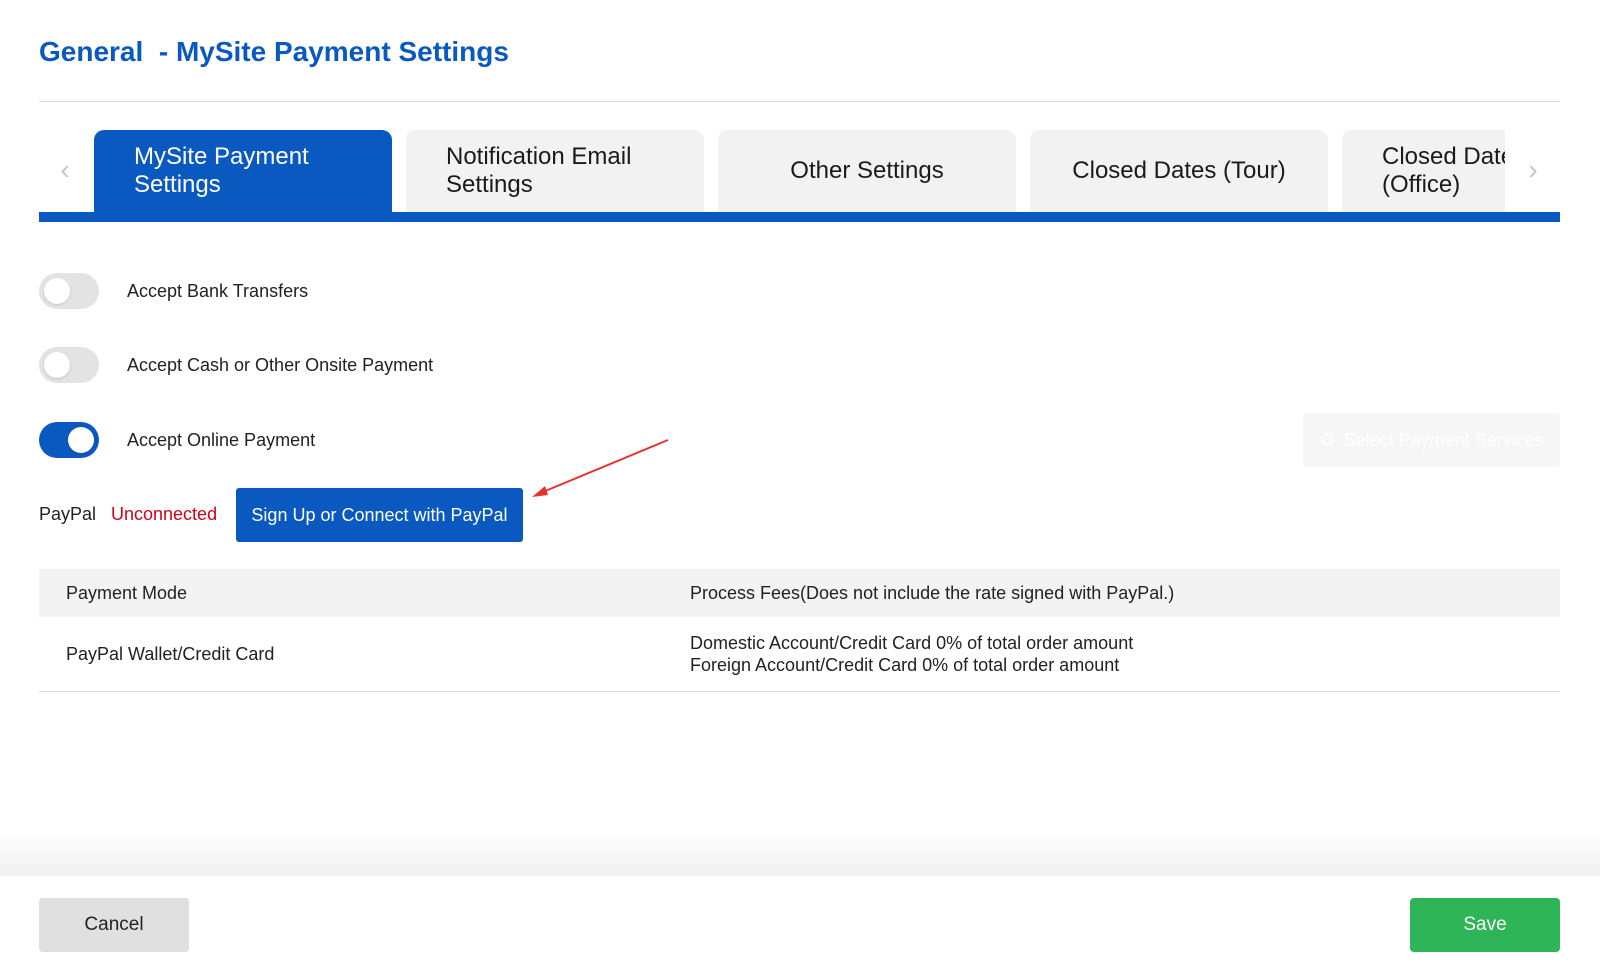 Image resolution: width=1600 pixels, height=972 pixels. I want to click on bank-transfer-toggle, so click(69, 291).